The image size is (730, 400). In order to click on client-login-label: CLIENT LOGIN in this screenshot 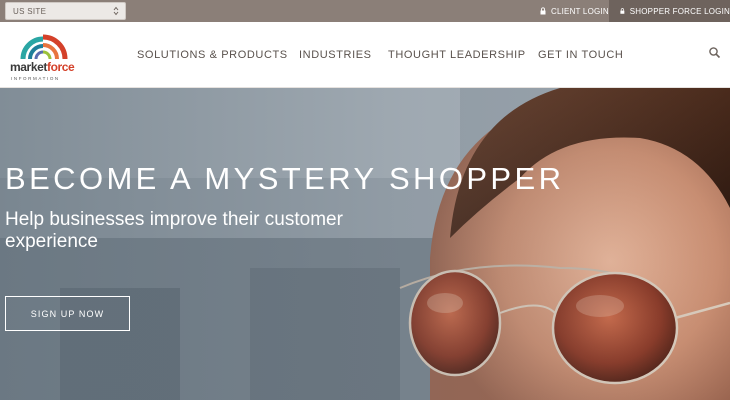, I will do `click(580, 11)`.